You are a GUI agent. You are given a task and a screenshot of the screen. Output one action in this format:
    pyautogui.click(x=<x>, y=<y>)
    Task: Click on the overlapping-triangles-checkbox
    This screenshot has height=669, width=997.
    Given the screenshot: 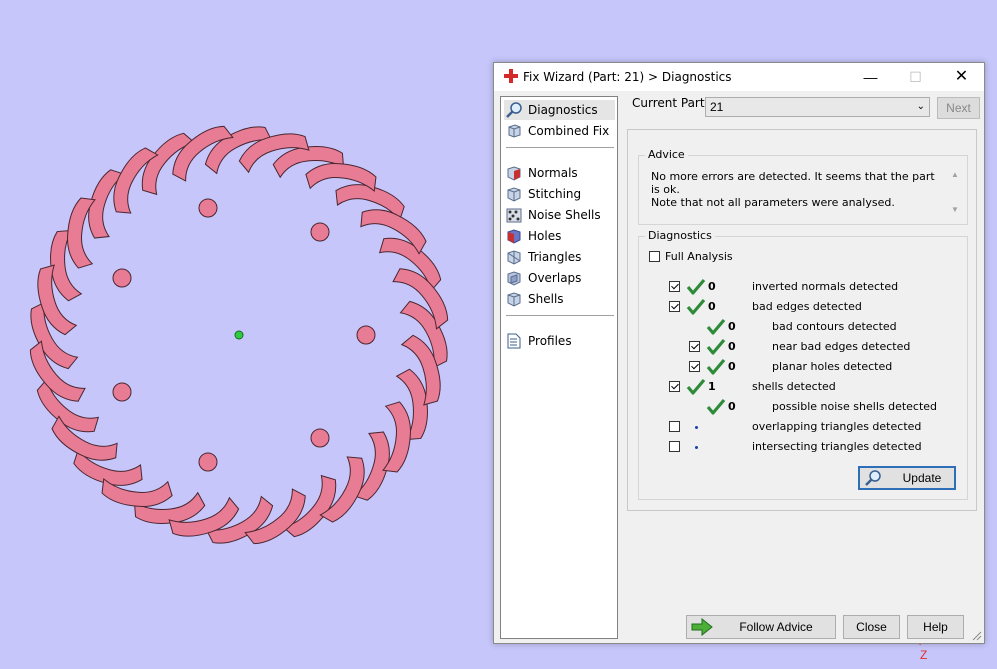 What is the action you would take?
    pyautogui.click(x=674, y=426)
    